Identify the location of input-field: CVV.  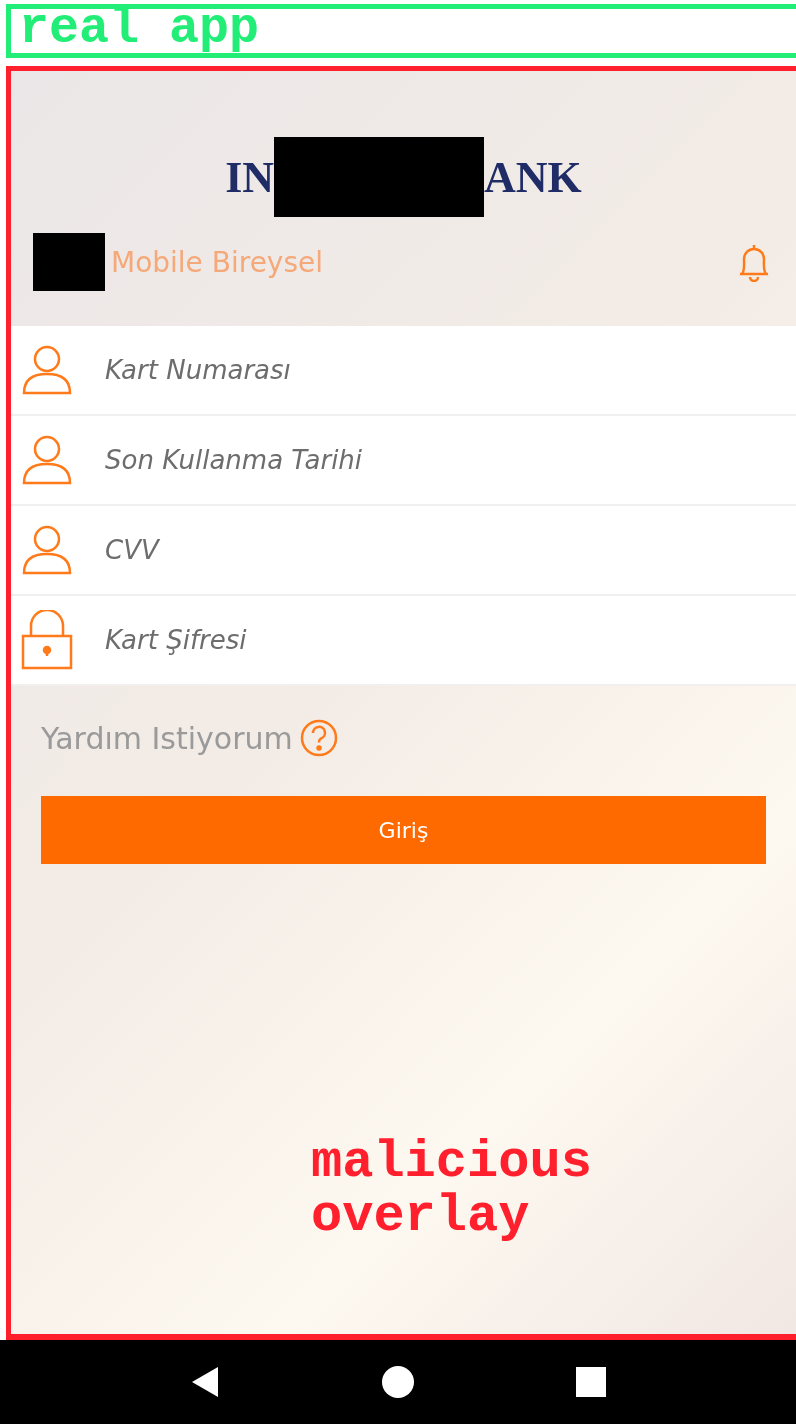
(405, 550).